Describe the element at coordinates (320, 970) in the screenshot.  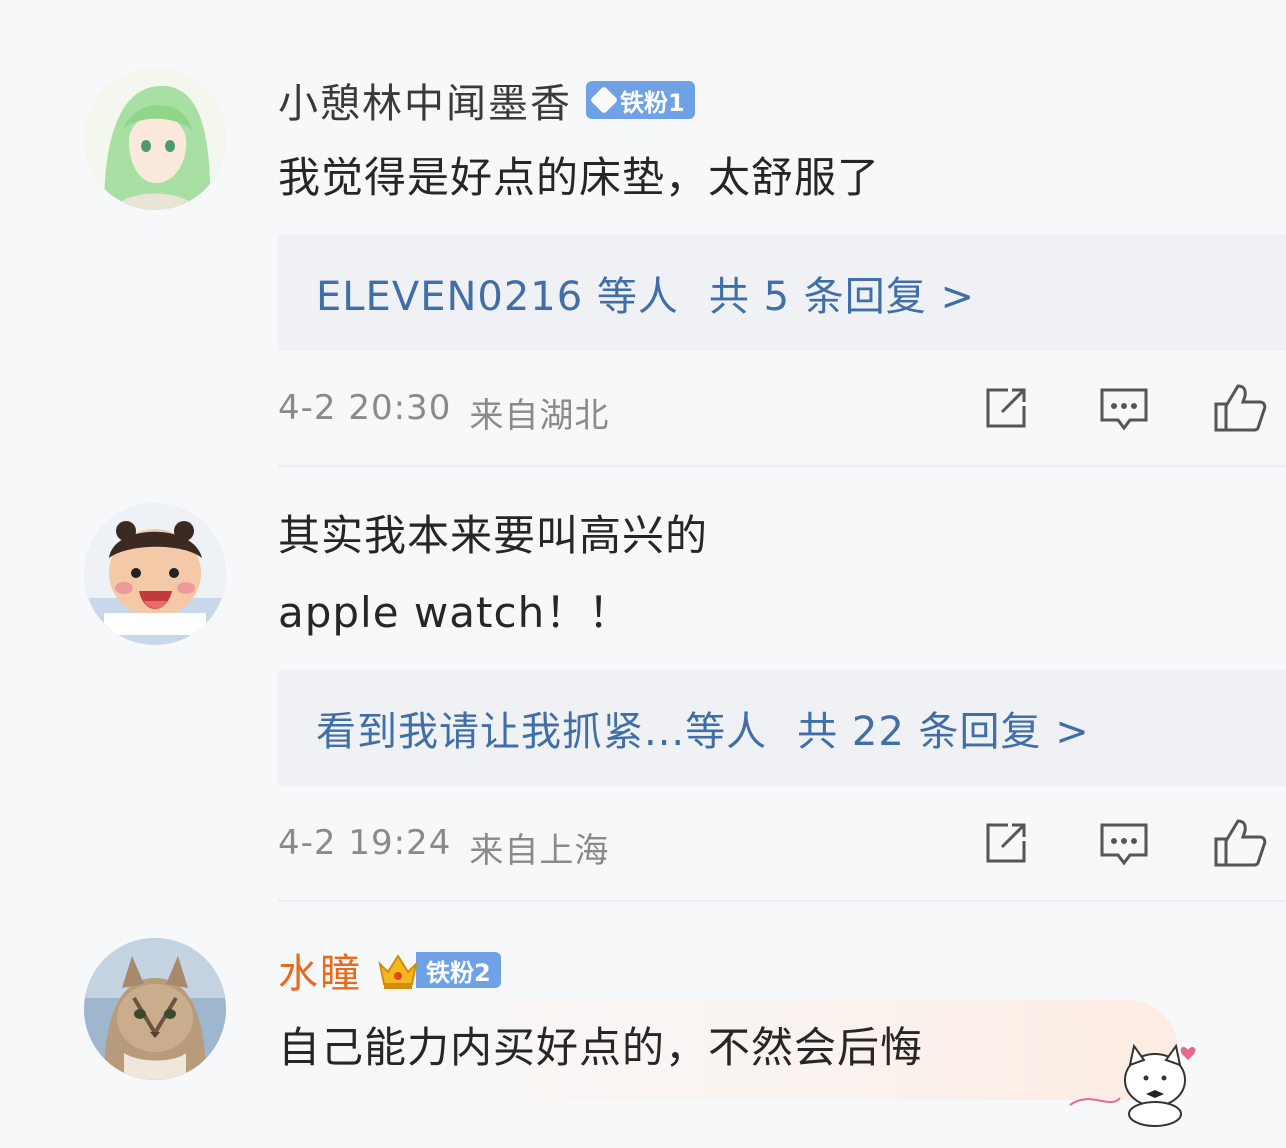
I see `username: 水瞳` at that location.